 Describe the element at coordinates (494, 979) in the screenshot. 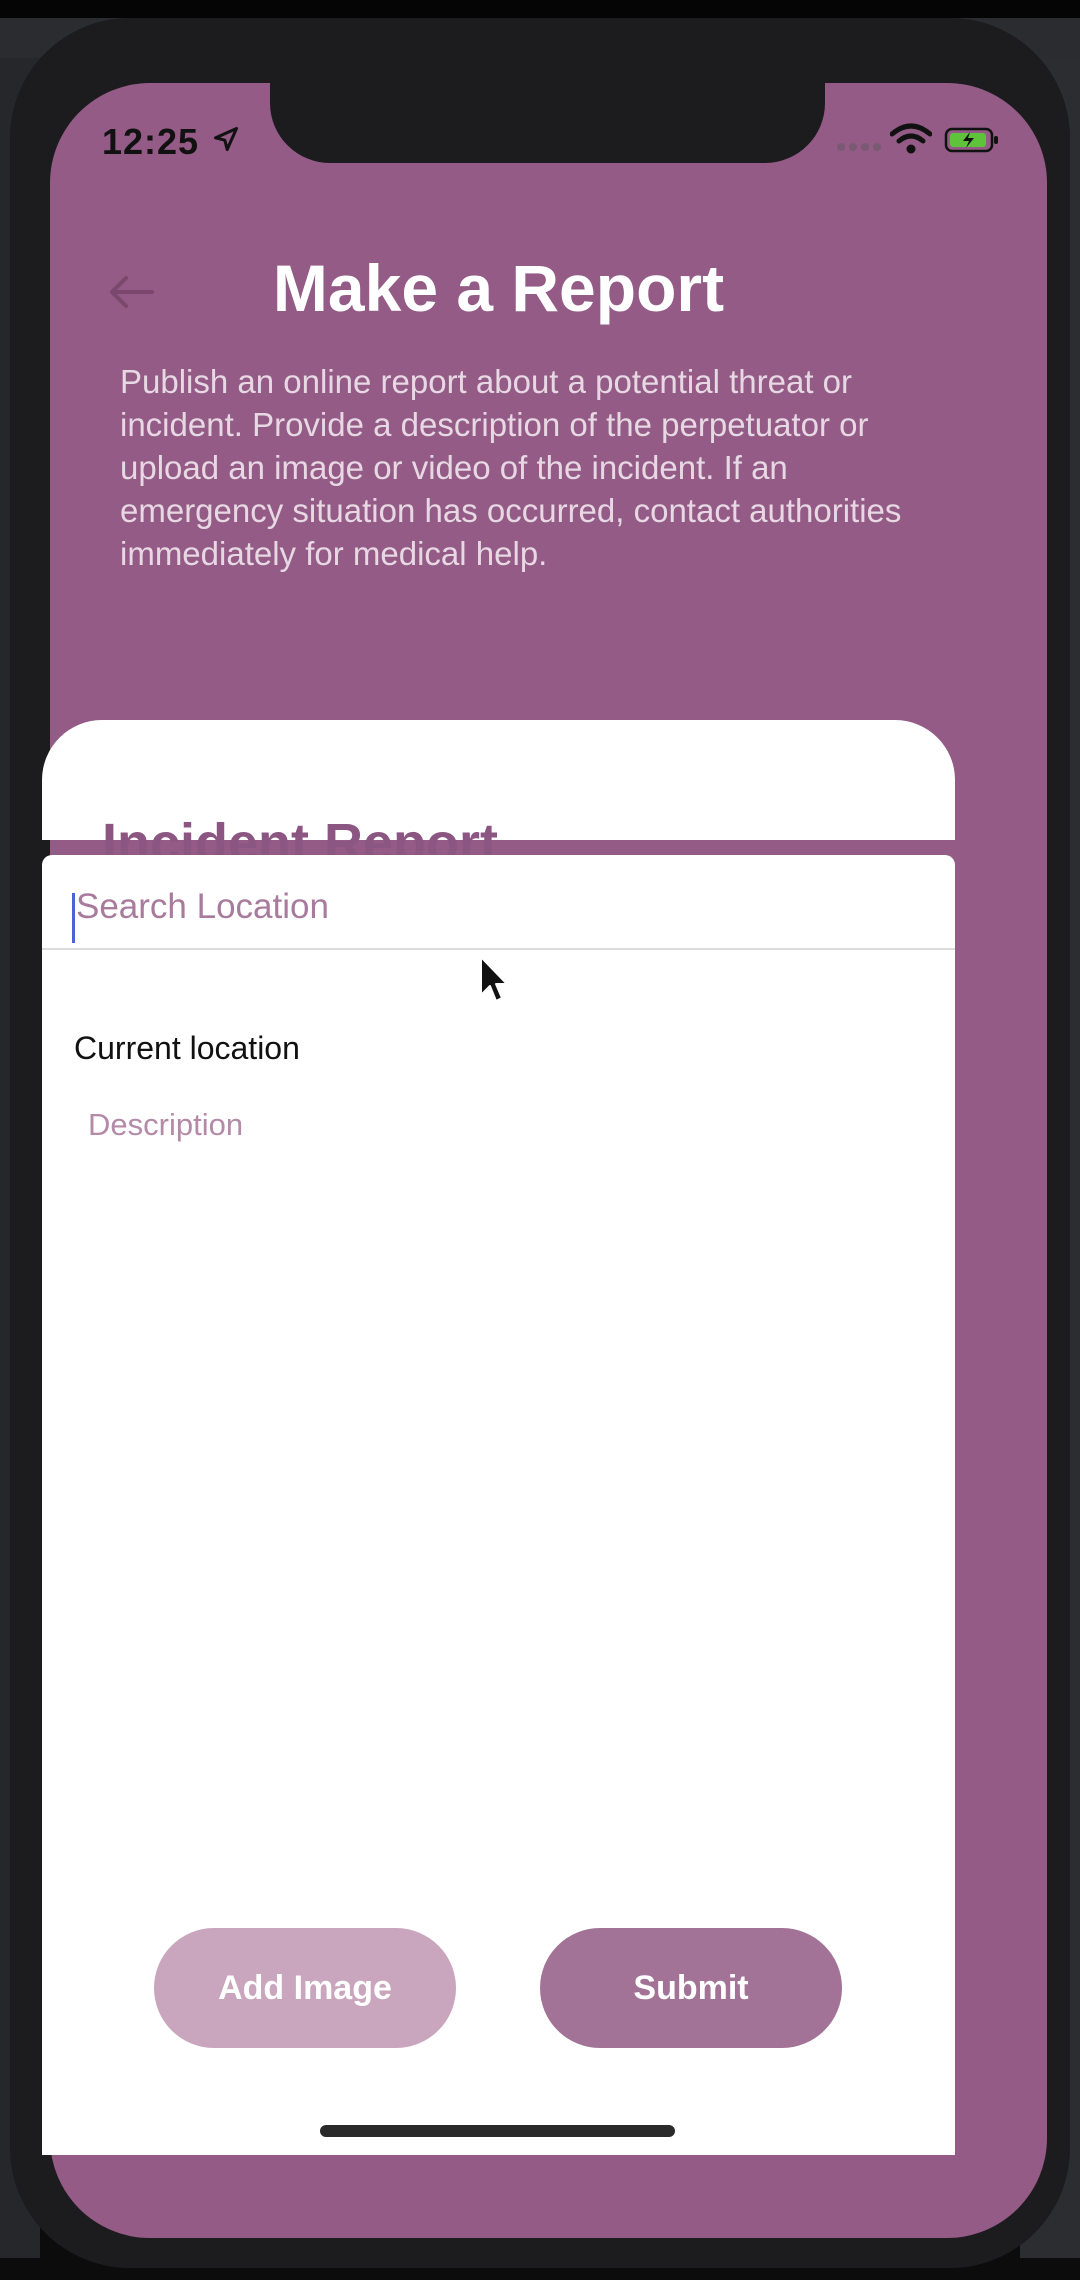

I see `mouse-pointer-icon` at that location.